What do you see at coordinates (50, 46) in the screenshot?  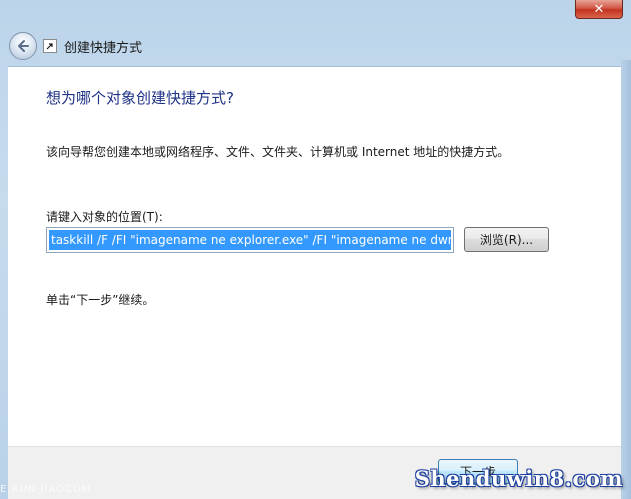 I see `shortcut-icon` at bounding box center [50, 46].